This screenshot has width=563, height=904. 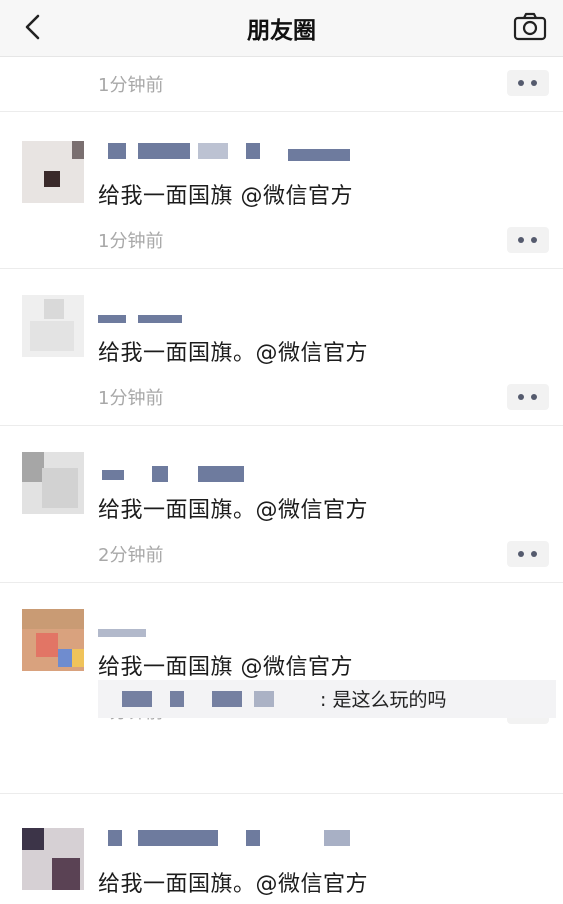 I want to click on page-title: 朋友圈, so click(x=281, y=31).